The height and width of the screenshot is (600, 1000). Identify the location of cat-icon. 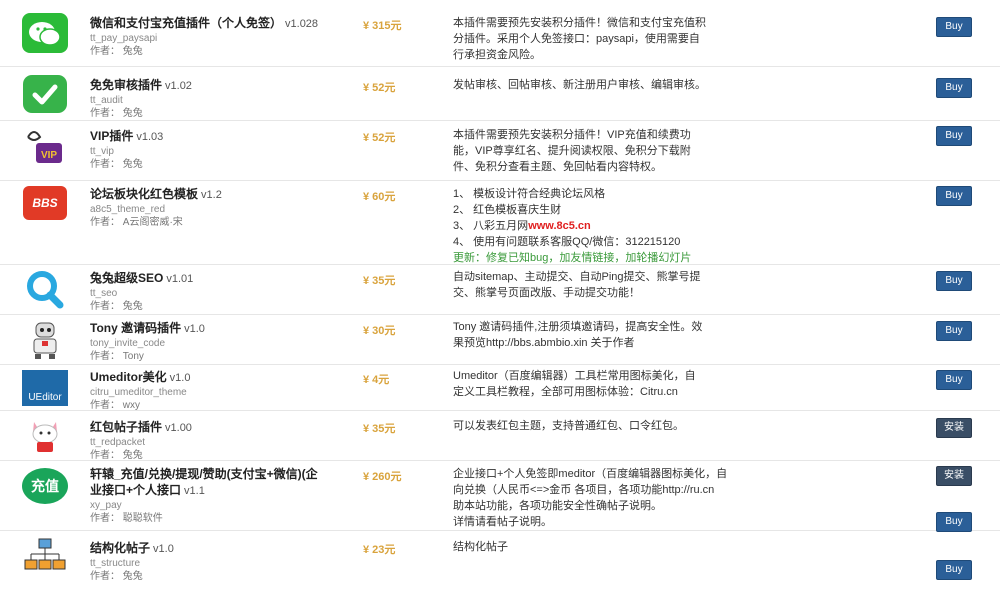
(45, 435).